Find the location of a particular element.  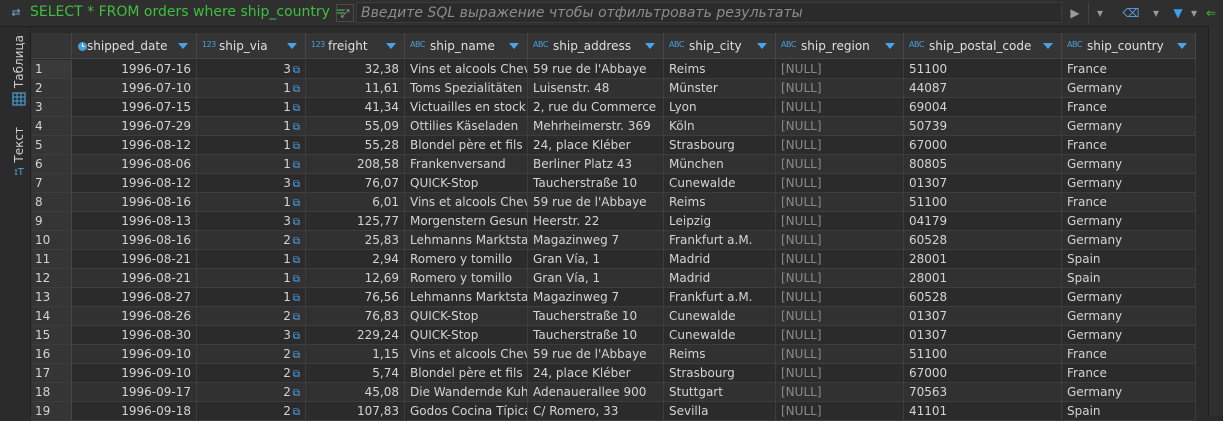

cell-freight: 55,28 is located at coordinates (355, 145).